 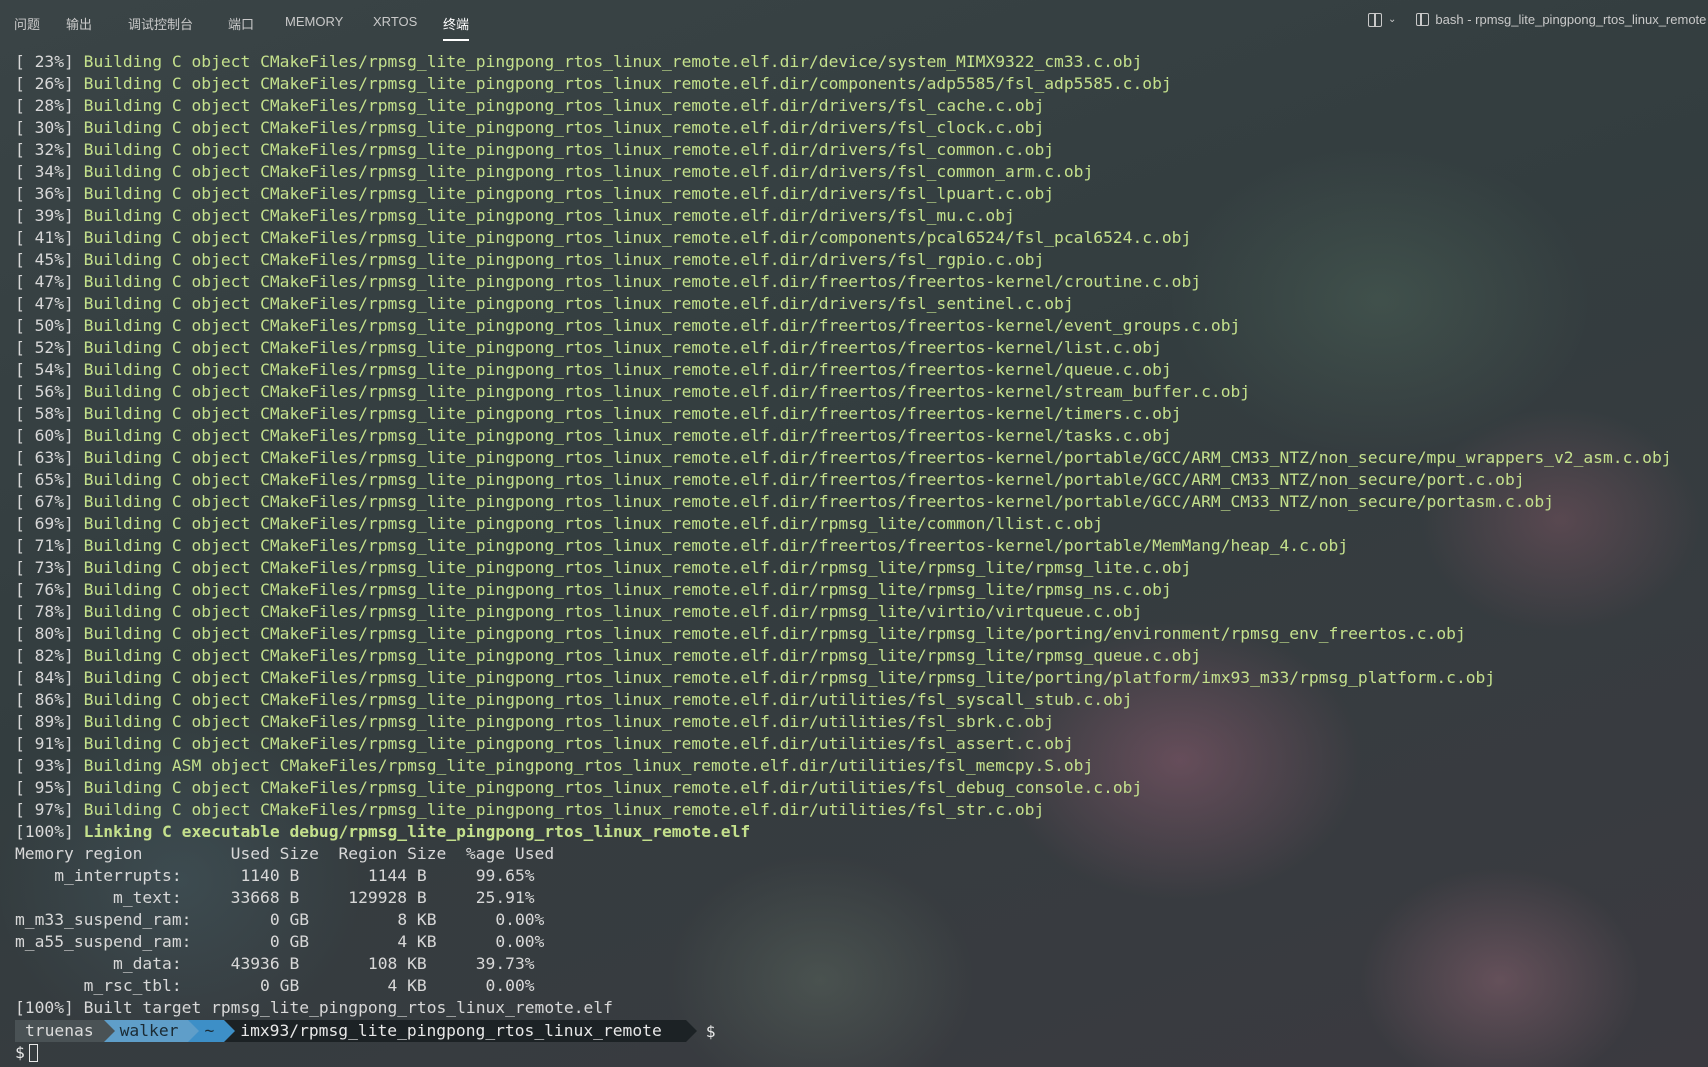 I want to click on build-progress: [ 28%], so click(x=44, y=105).